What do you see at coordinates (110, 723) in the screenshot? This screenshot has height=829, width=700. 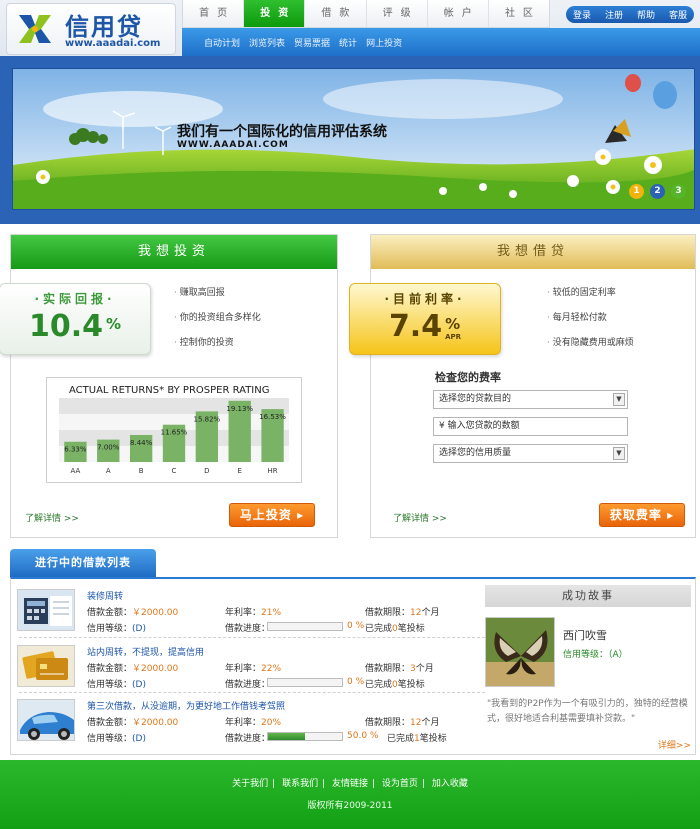 I see `amount-label: 借款金额：` at bounding box center [110, 723].